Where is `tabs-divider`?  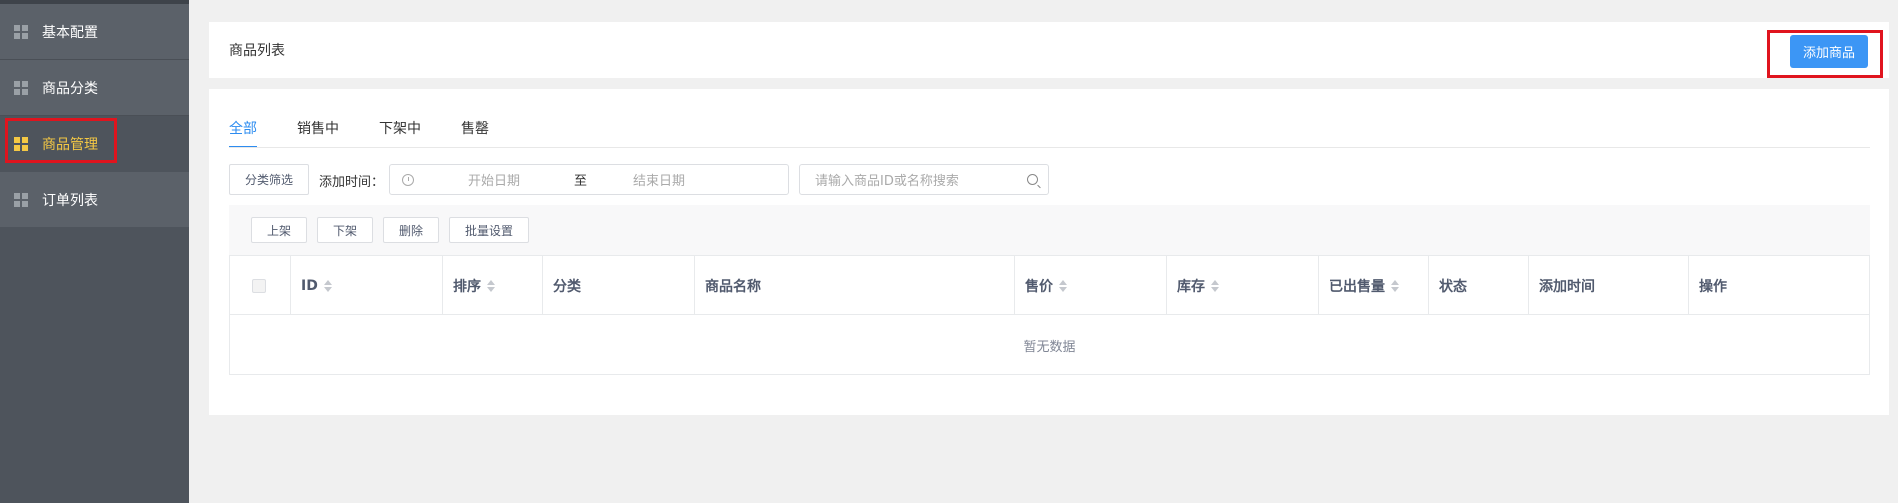 tabs-divider is located at coordinates (1049, 147).